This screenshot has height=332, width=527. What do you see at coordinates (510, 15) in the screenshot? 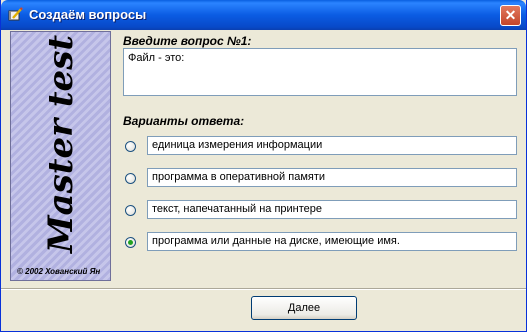
I see `close-button: ✕` at bounding box center [510, 15].